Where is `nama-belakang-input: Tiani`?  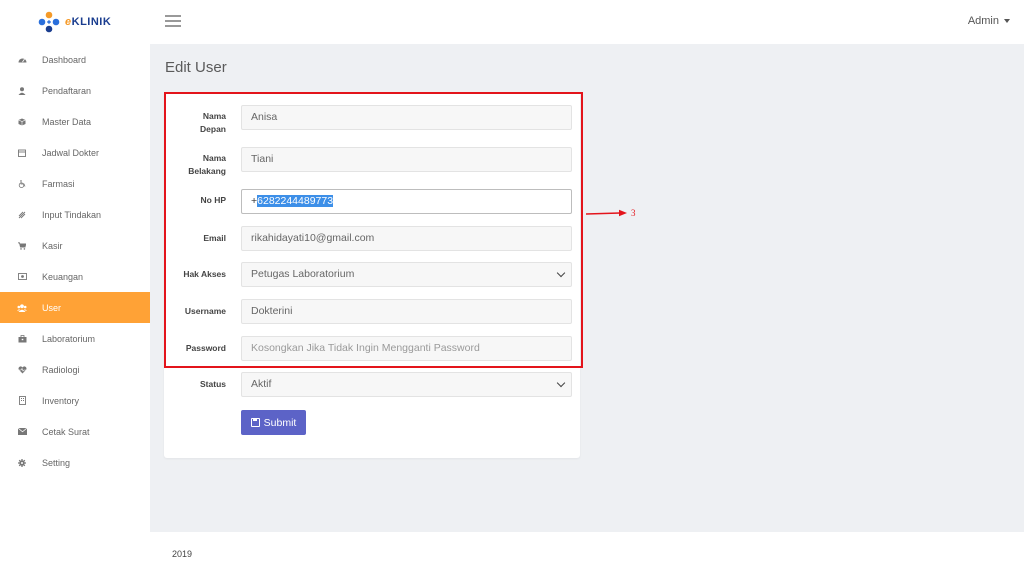
nama-belakang-input: Tiani is located at coordinates (406, 159).